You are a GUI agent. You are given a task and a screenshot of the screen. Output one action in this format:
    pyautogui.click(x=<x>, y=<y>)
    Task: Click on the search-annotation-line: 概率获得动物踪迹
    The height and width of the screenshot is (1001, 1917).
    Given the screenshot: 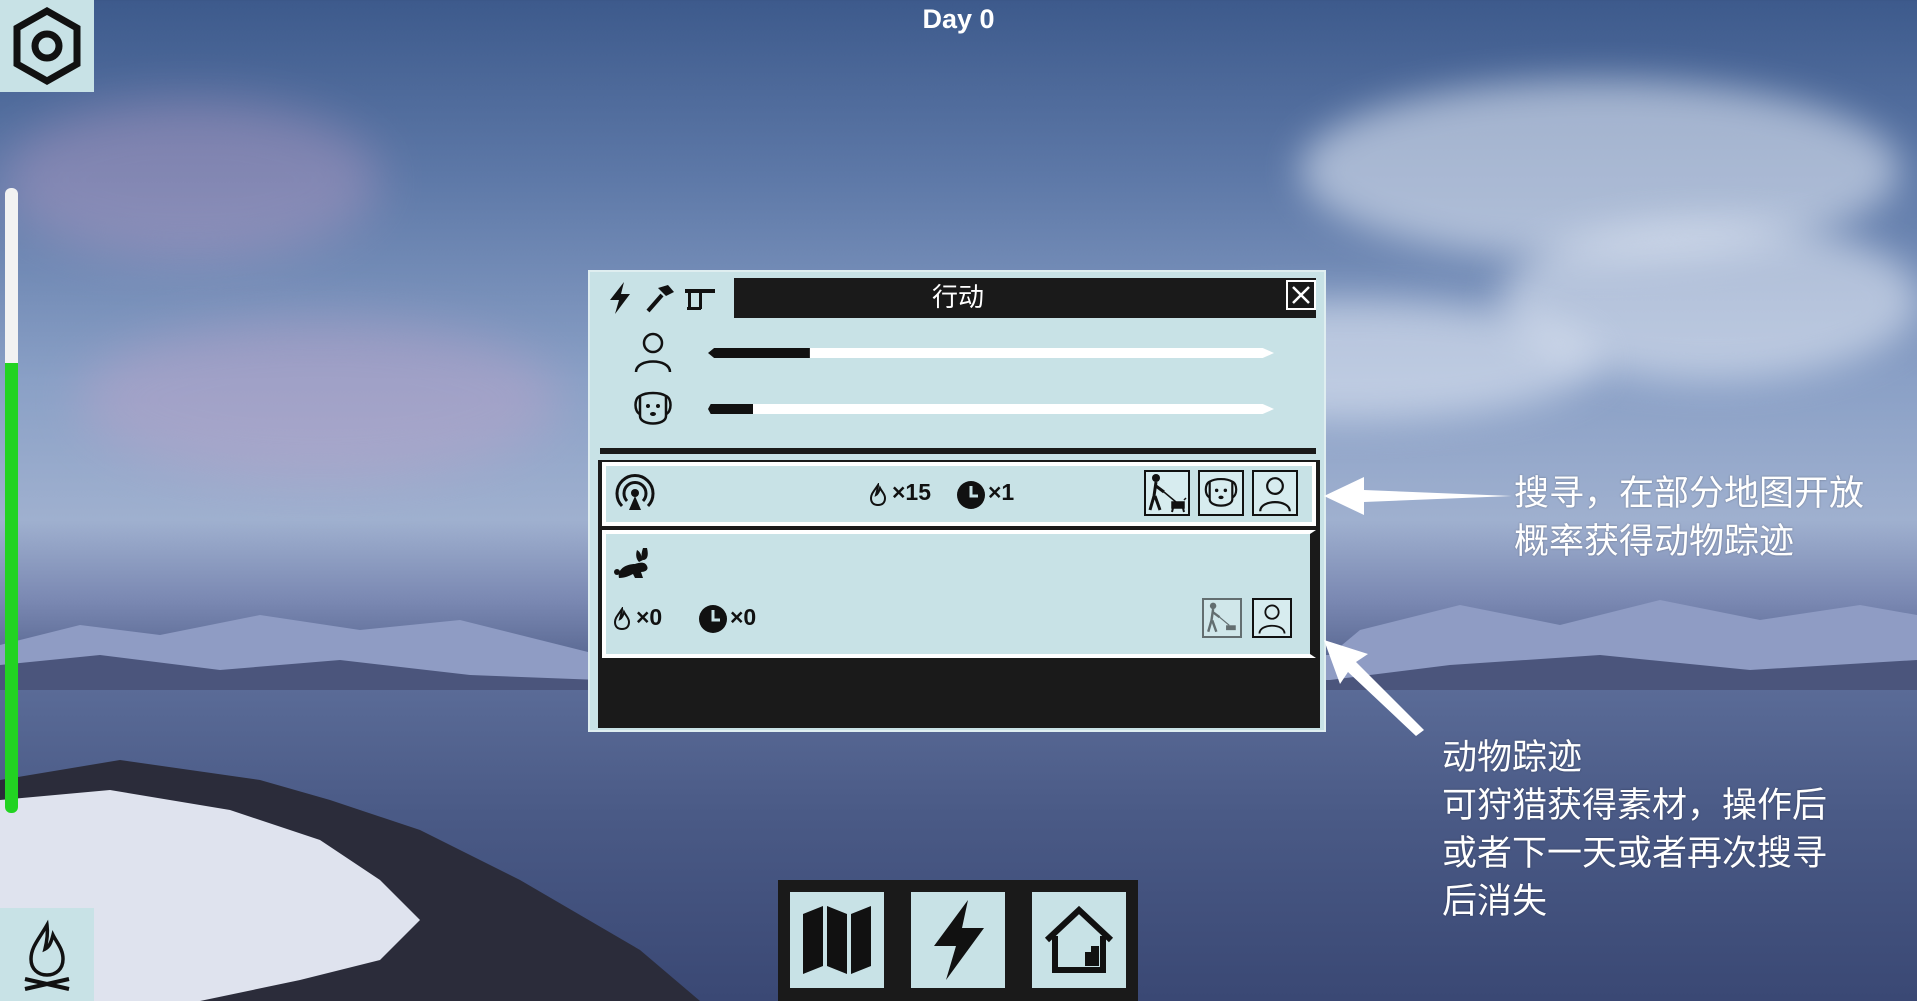 What is the action you would take?
    pyautogui.click(x=1654, y=542)
    